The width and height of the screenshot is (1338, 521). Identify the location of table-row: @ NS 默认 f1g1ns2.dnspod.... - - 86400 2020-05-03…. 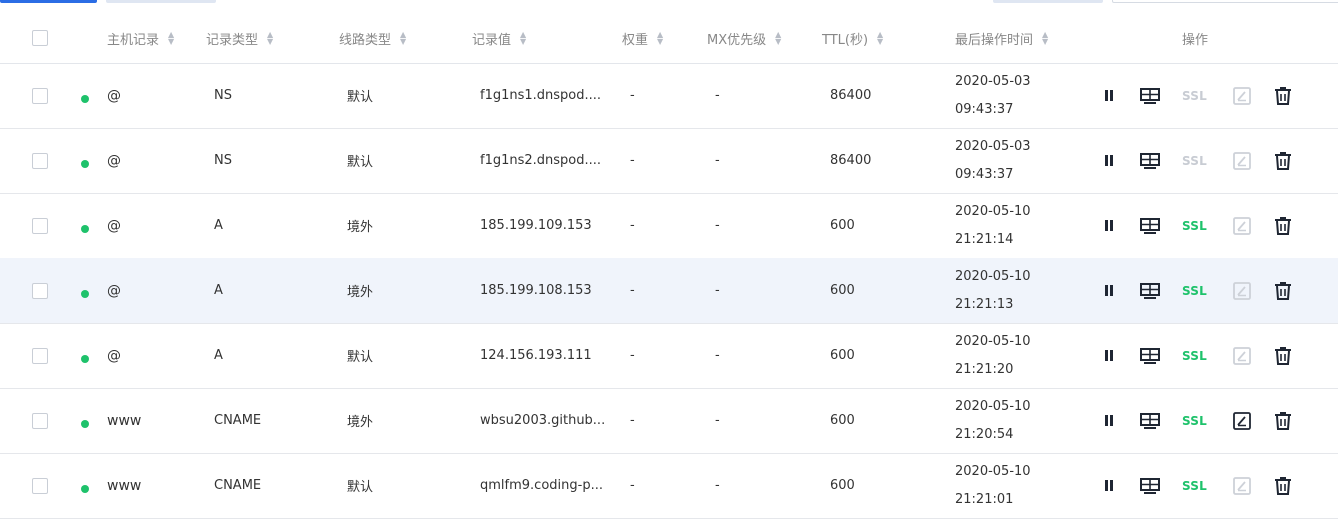
(669, 161).